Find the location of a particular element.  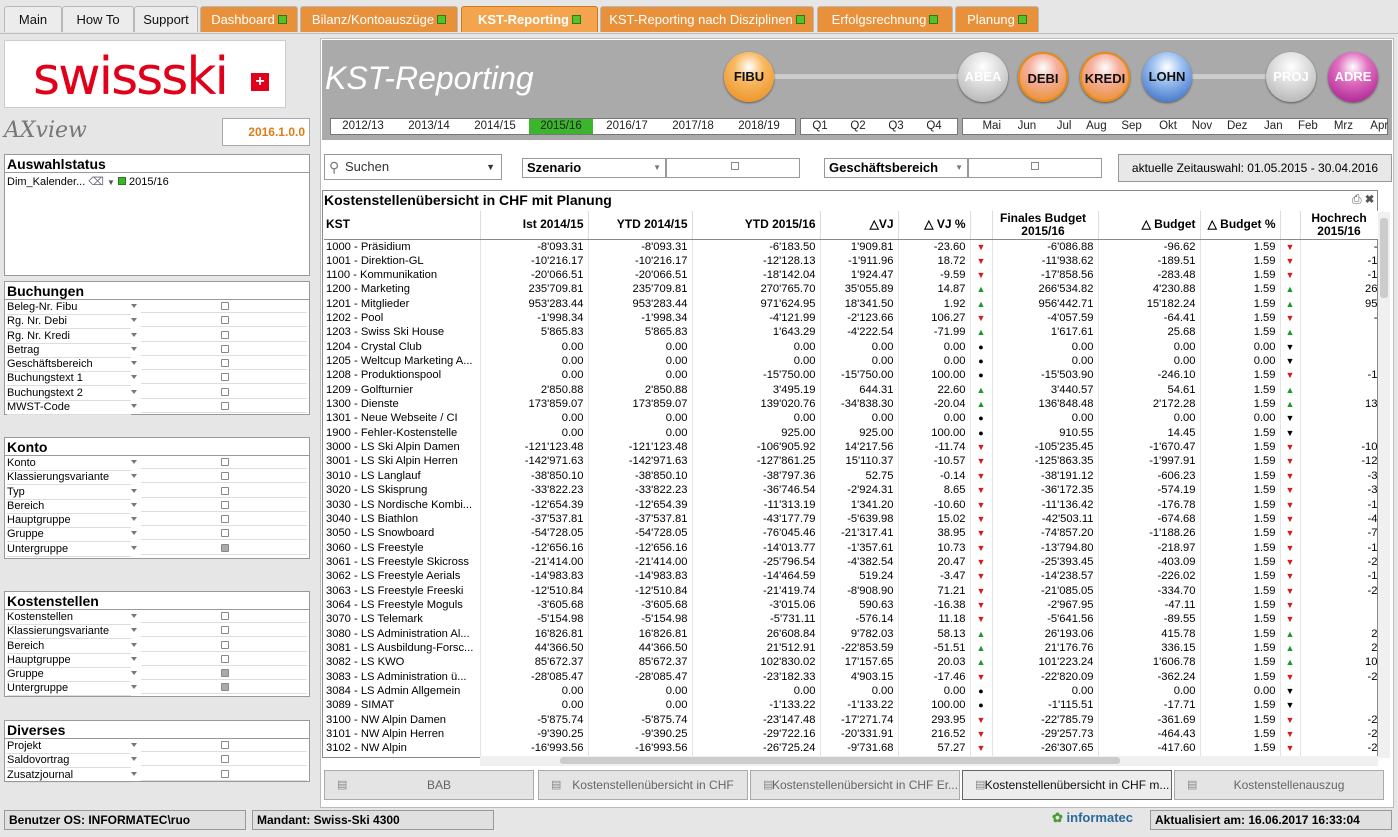

filter-row: Rg. Nr. Debi is located at coordinates (157, 322).